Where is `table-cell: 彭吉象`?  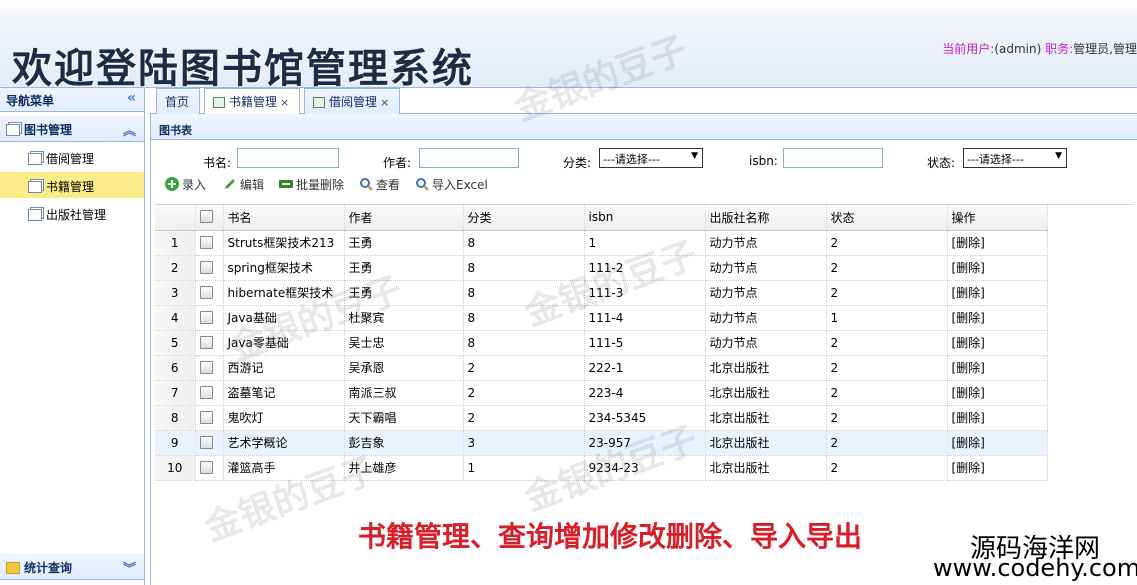
table-cell: 彭吉象 is located at coordinates (404, 443).